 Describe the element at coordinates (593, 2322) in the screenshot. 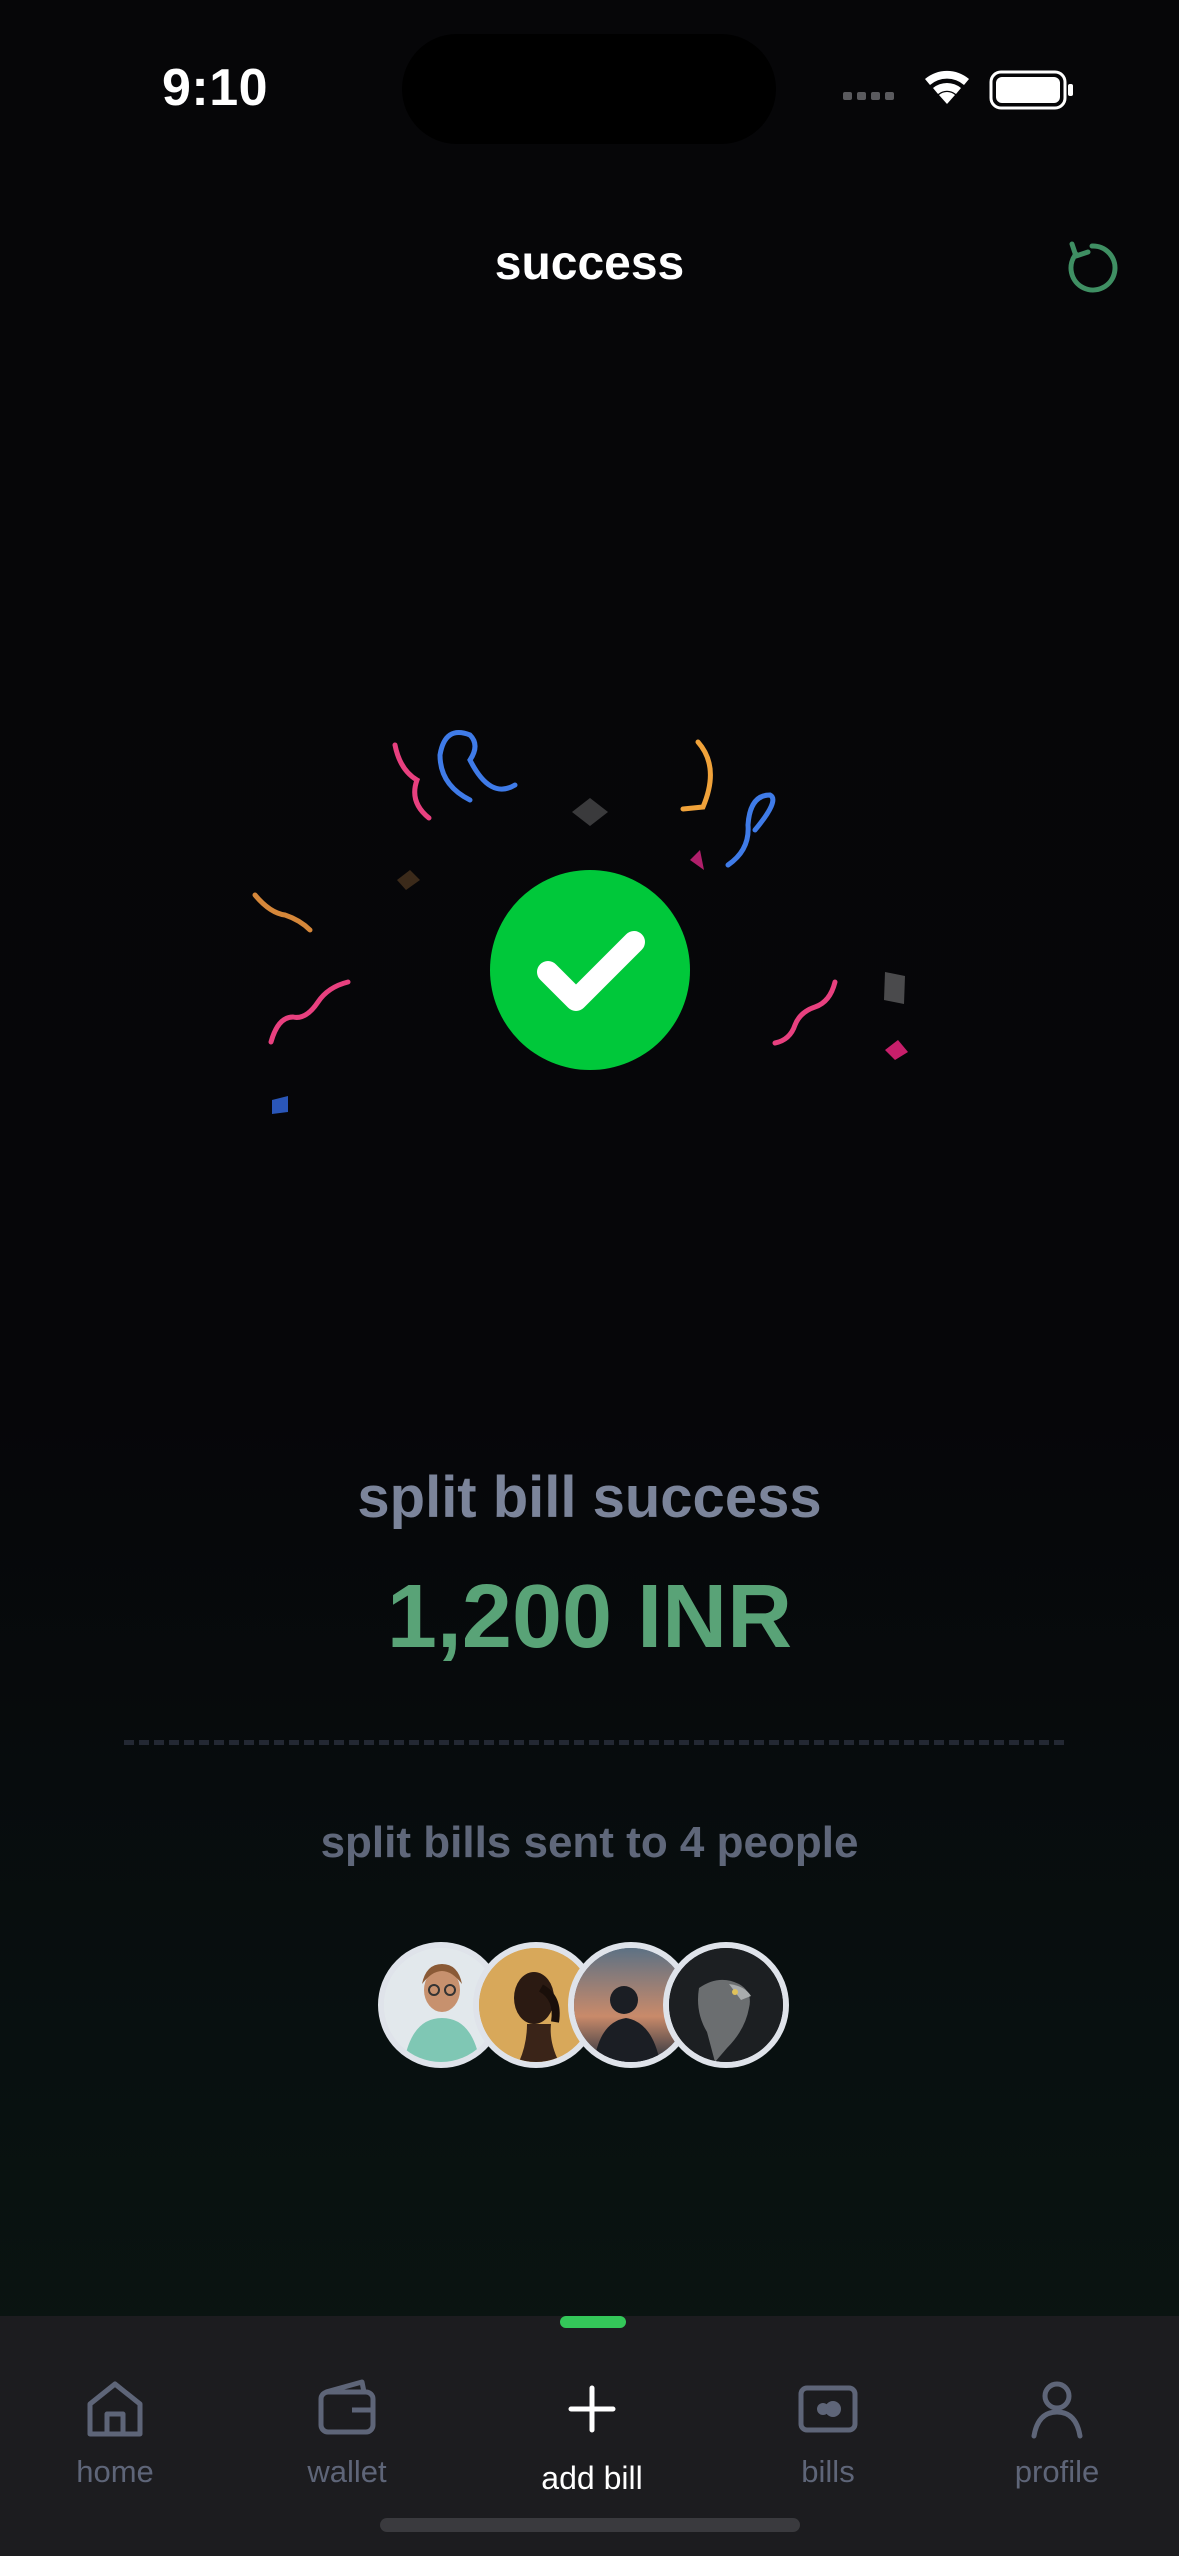

I see `active-tab-indicator` at that location.